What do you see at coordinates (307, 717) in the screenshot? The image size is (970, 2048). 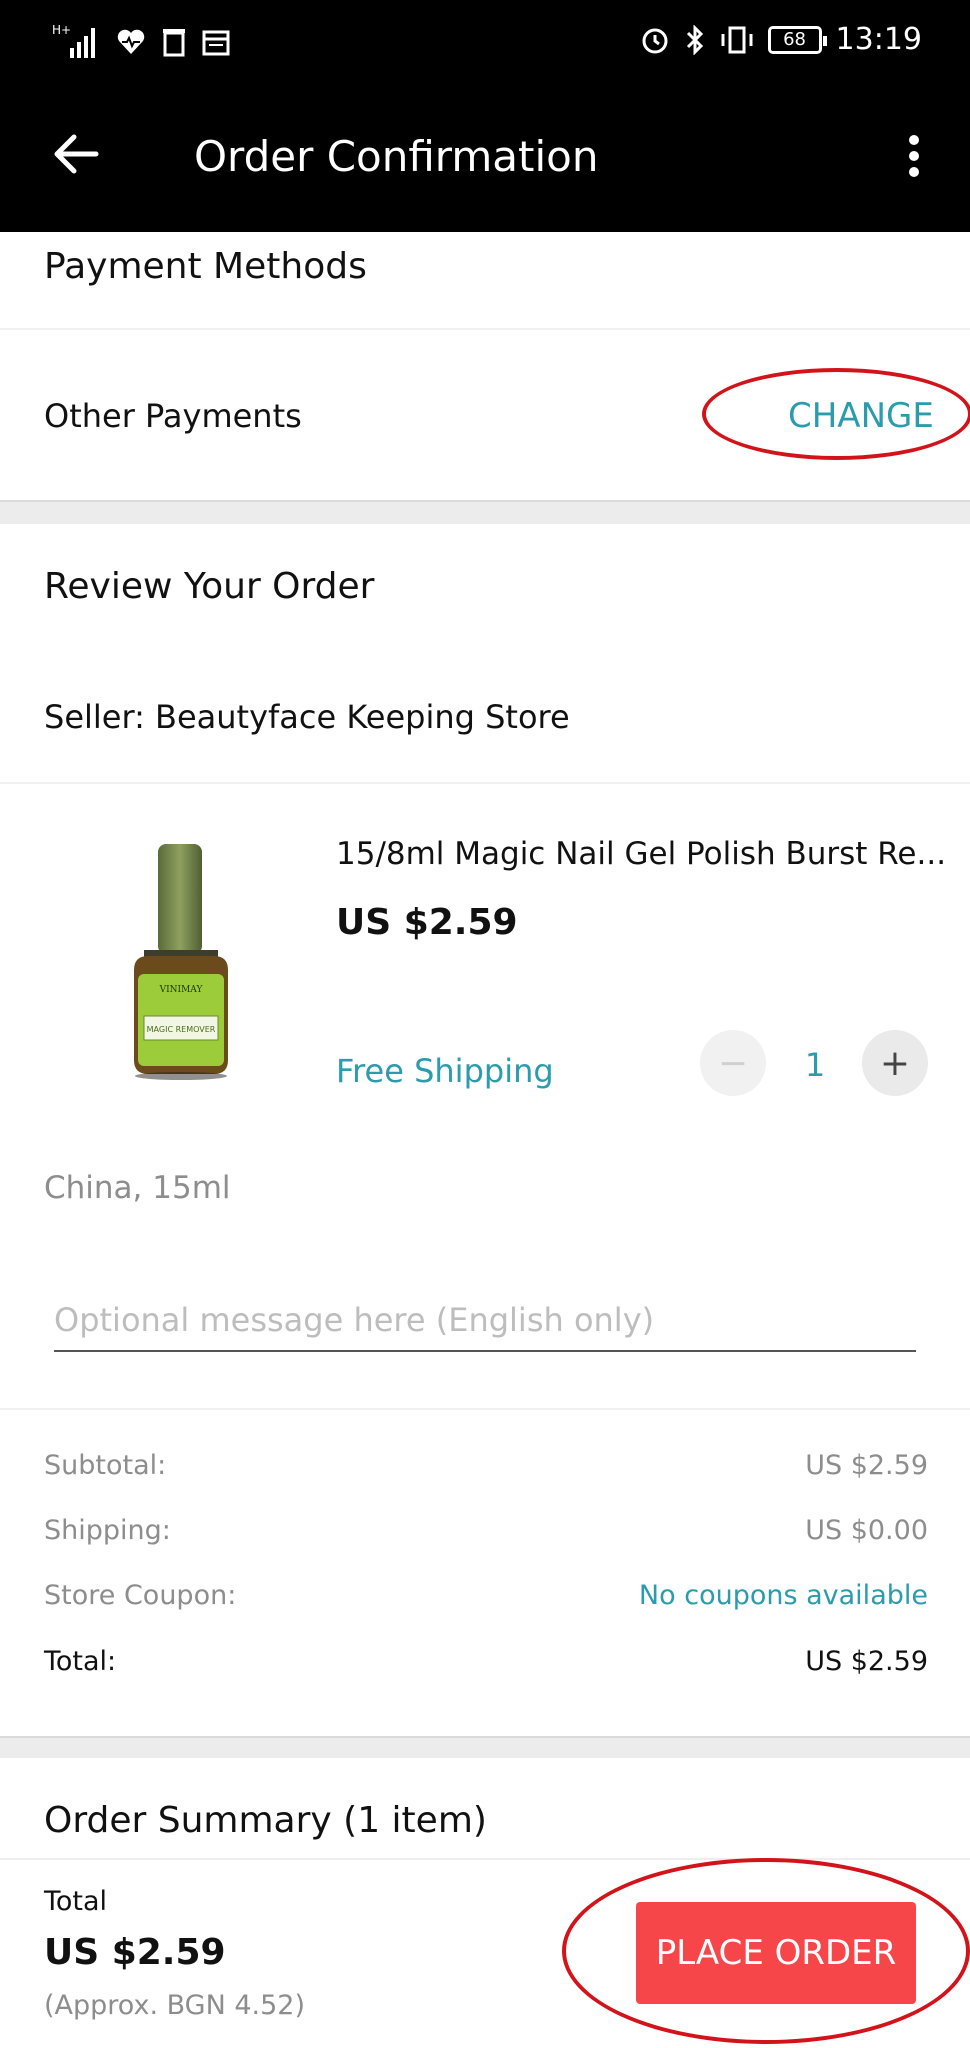 I see `seller-name: Seller: Beautyface Keeping Store` at bounding box center [307, 717].